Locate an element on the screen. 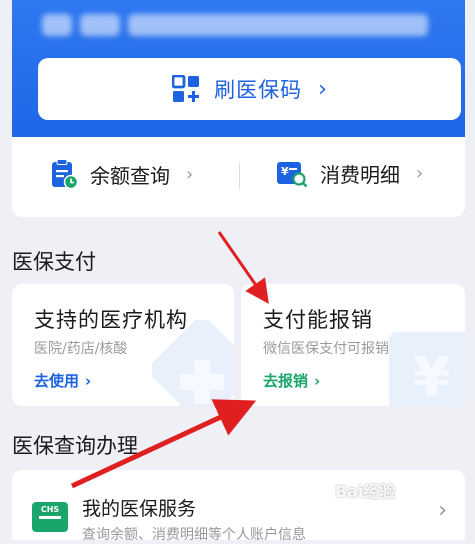 The image size is (475, 544). card-title: 支持的医疗机构 is located at coordinates (111, 320).